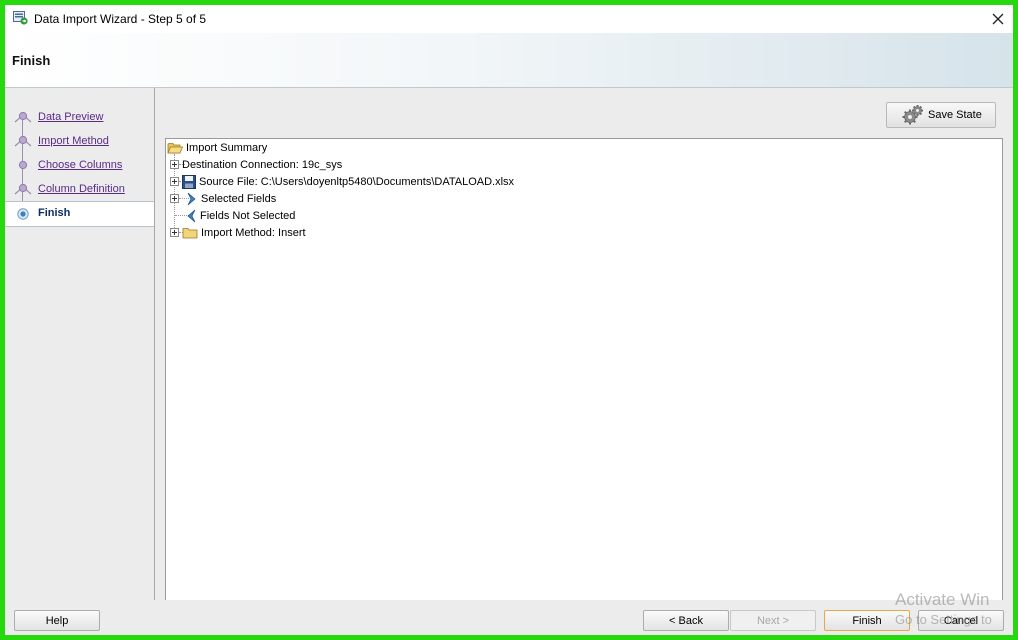  I want to click on chevron-left-icon, so click(191, 215).